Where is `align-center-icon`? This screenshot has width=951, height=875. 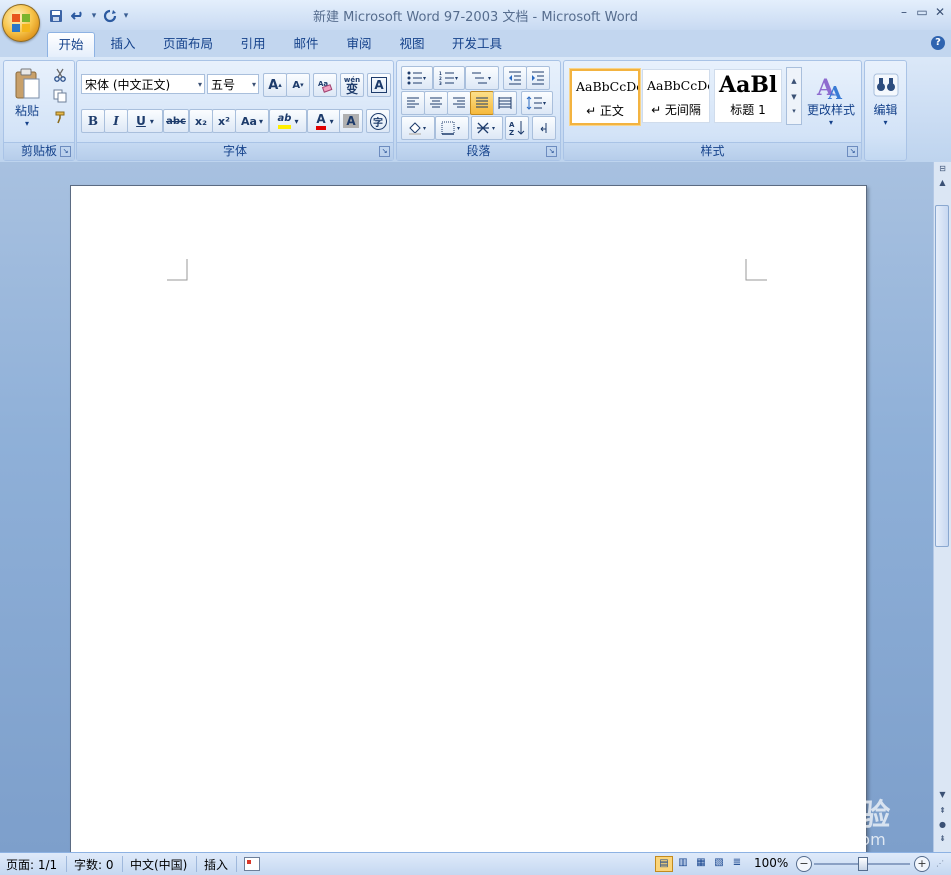
align-center-icon is located at coordinates (436, 102).